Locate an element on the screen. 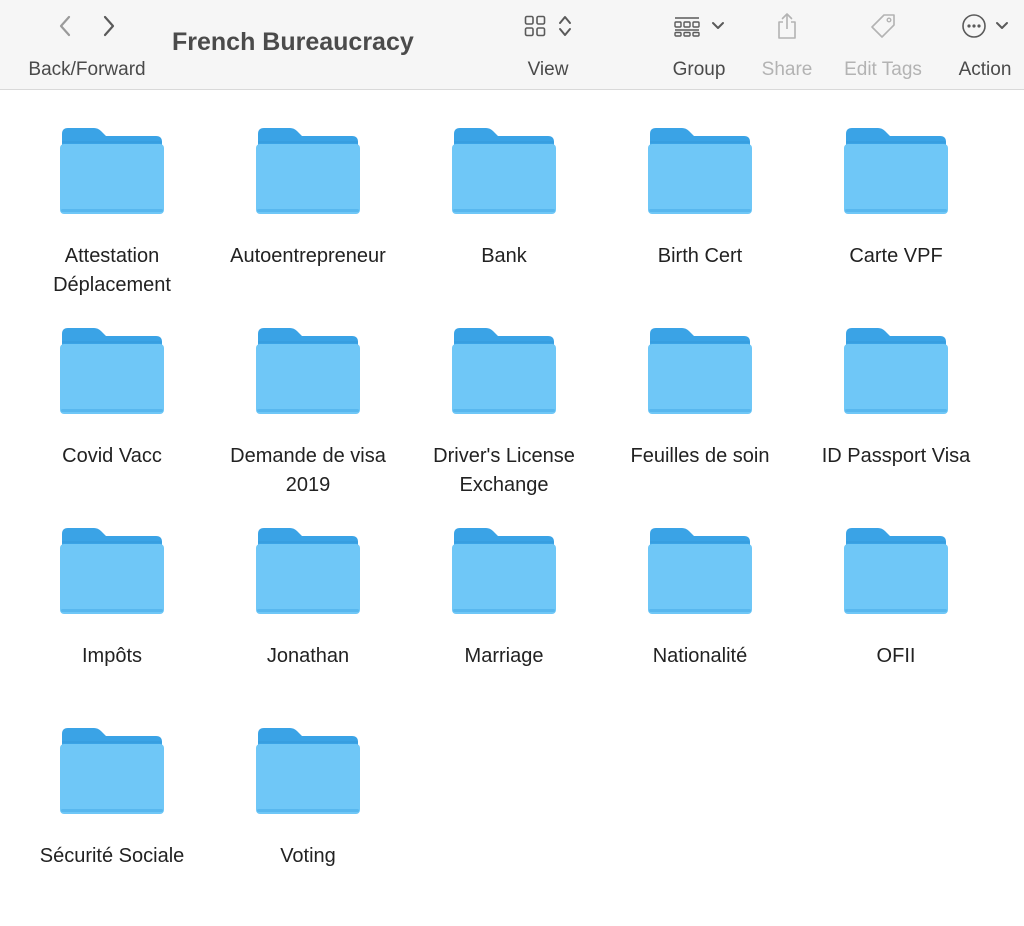 The image size is (1024, 926). folder-item-16: Sécurité Sociale is located at coordinates (112, 826).